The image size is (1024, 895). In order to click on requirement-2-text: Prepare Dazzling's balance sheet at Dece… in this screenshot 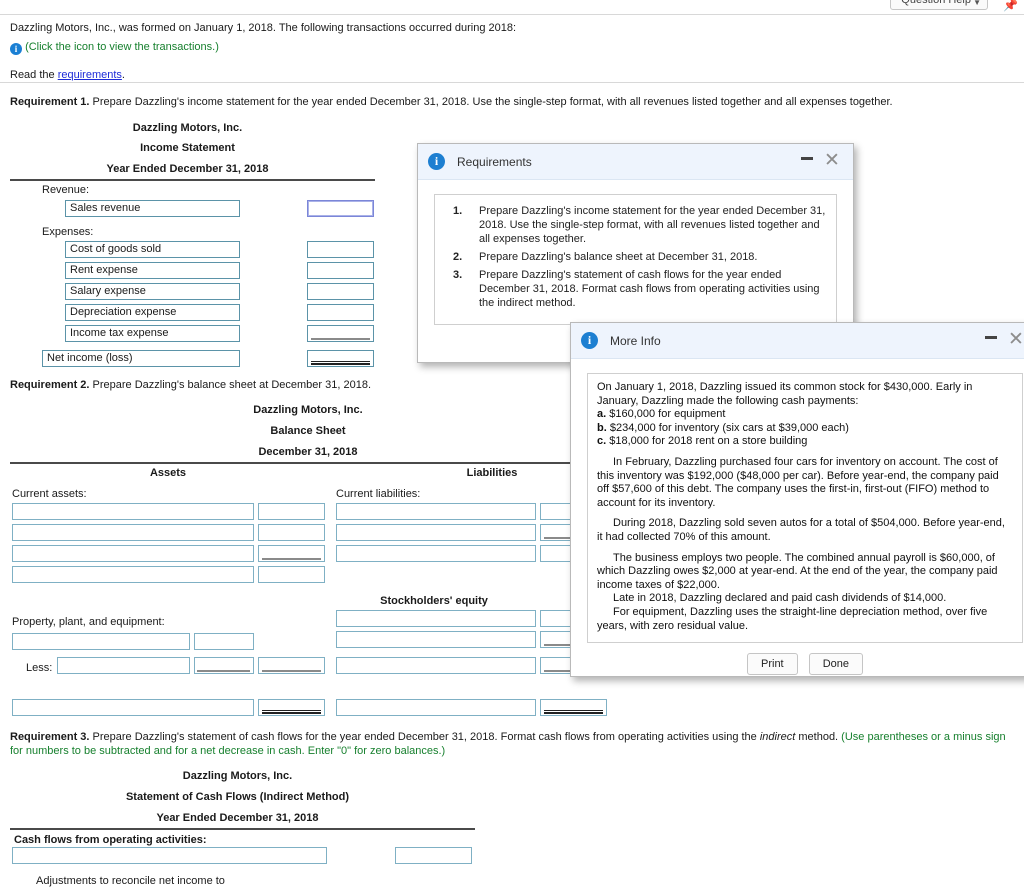, I will do `click(230, 385)`.